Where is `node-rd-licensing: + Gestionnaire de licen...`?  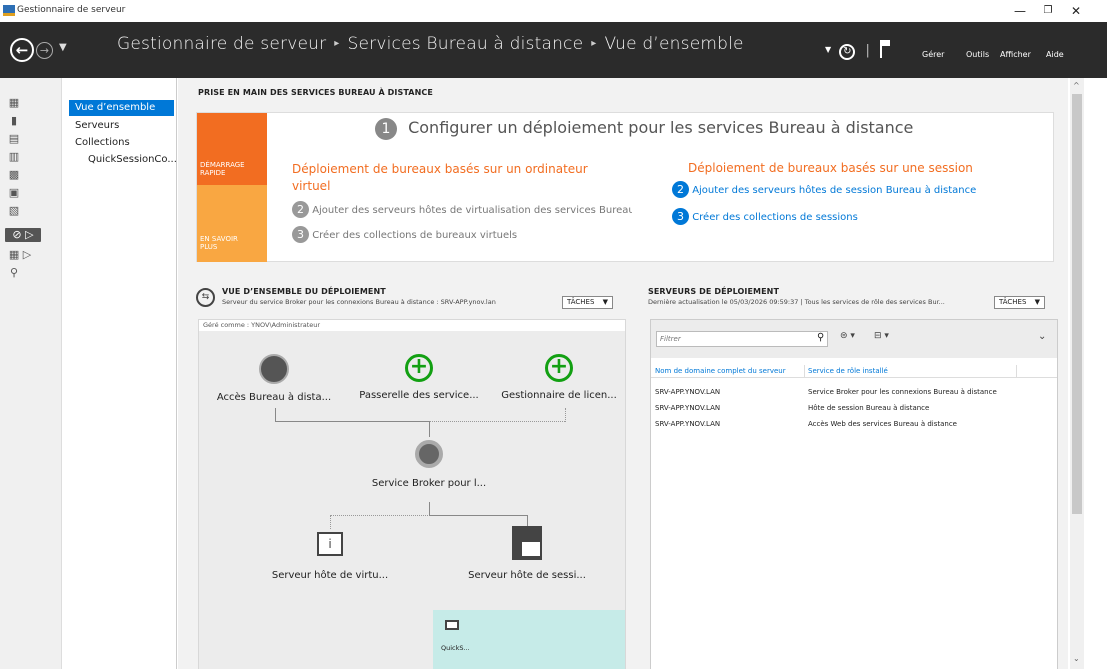
node-rd-licensing: + Gestionnaire de licen... is located at coordinates (559, 377).